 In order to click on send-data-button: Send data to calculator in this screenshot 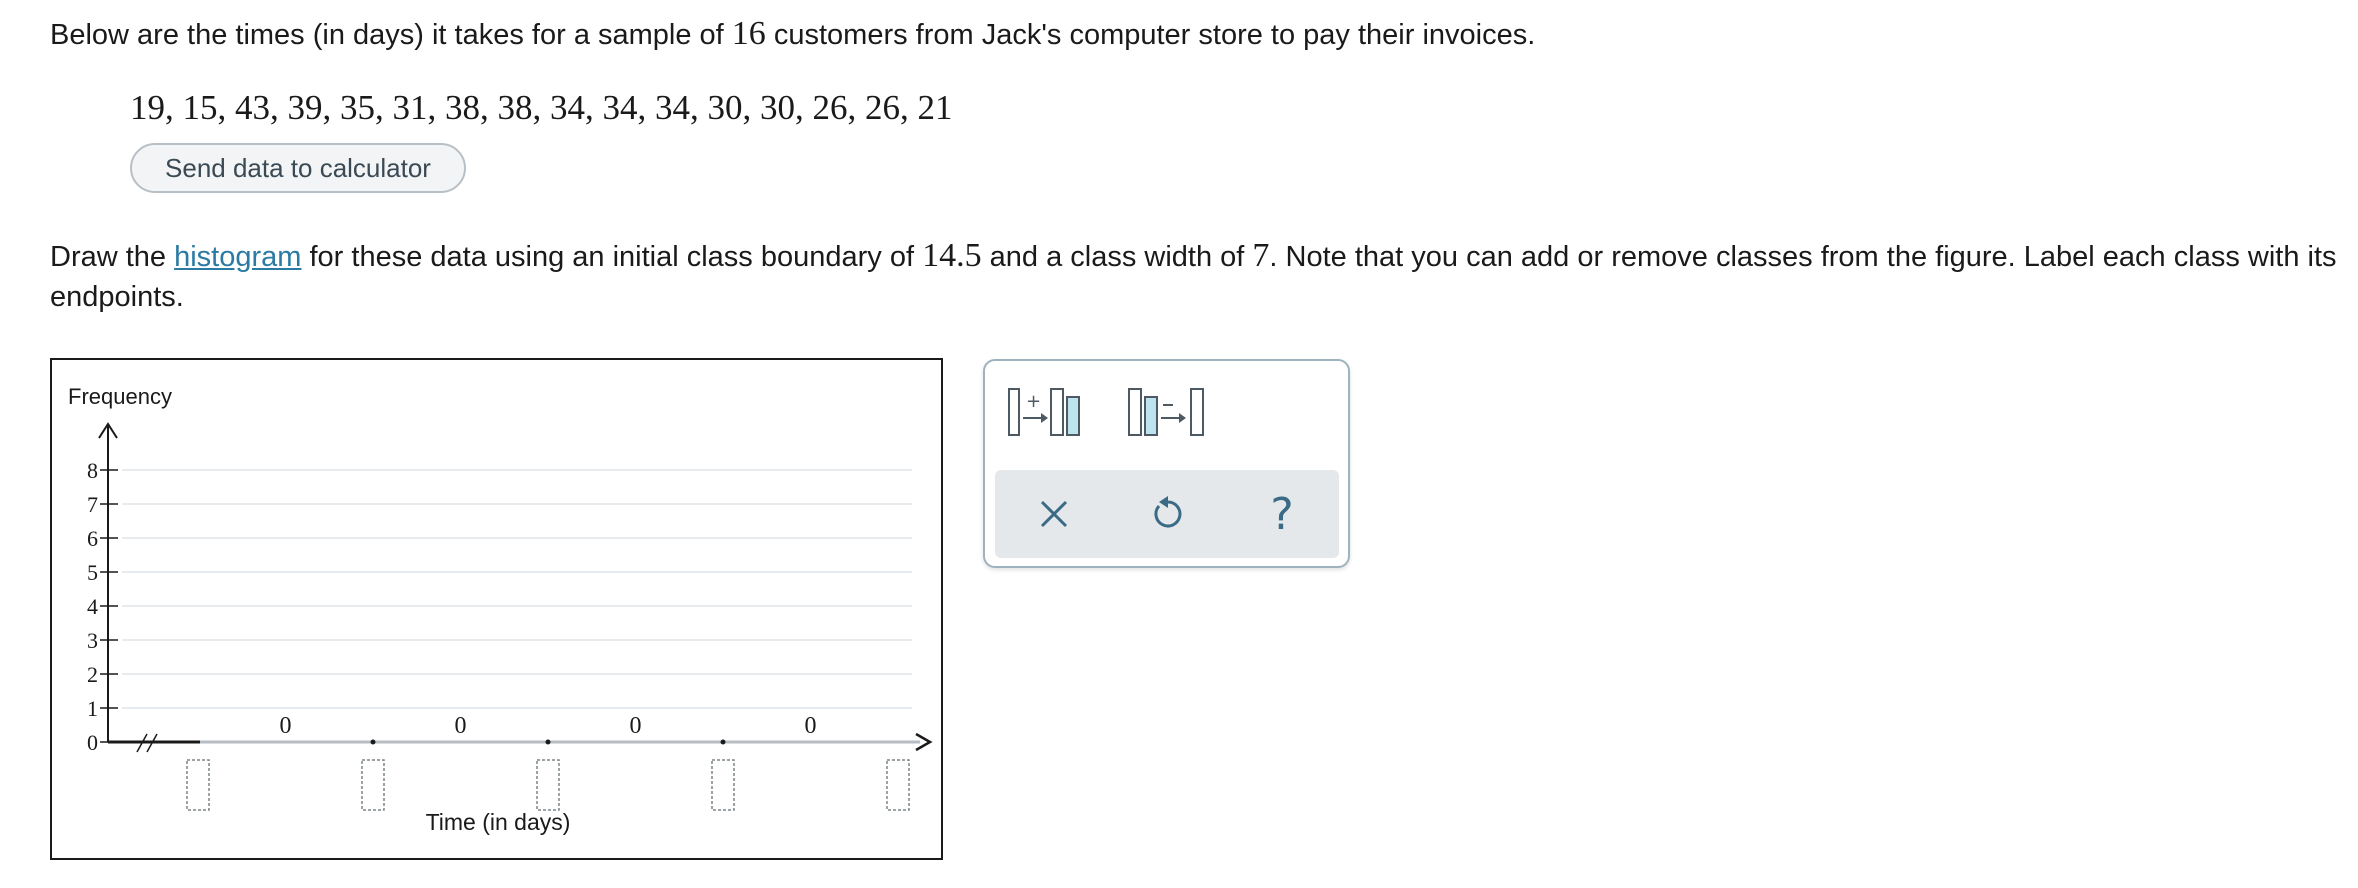, I will do `click(298, 168)`.